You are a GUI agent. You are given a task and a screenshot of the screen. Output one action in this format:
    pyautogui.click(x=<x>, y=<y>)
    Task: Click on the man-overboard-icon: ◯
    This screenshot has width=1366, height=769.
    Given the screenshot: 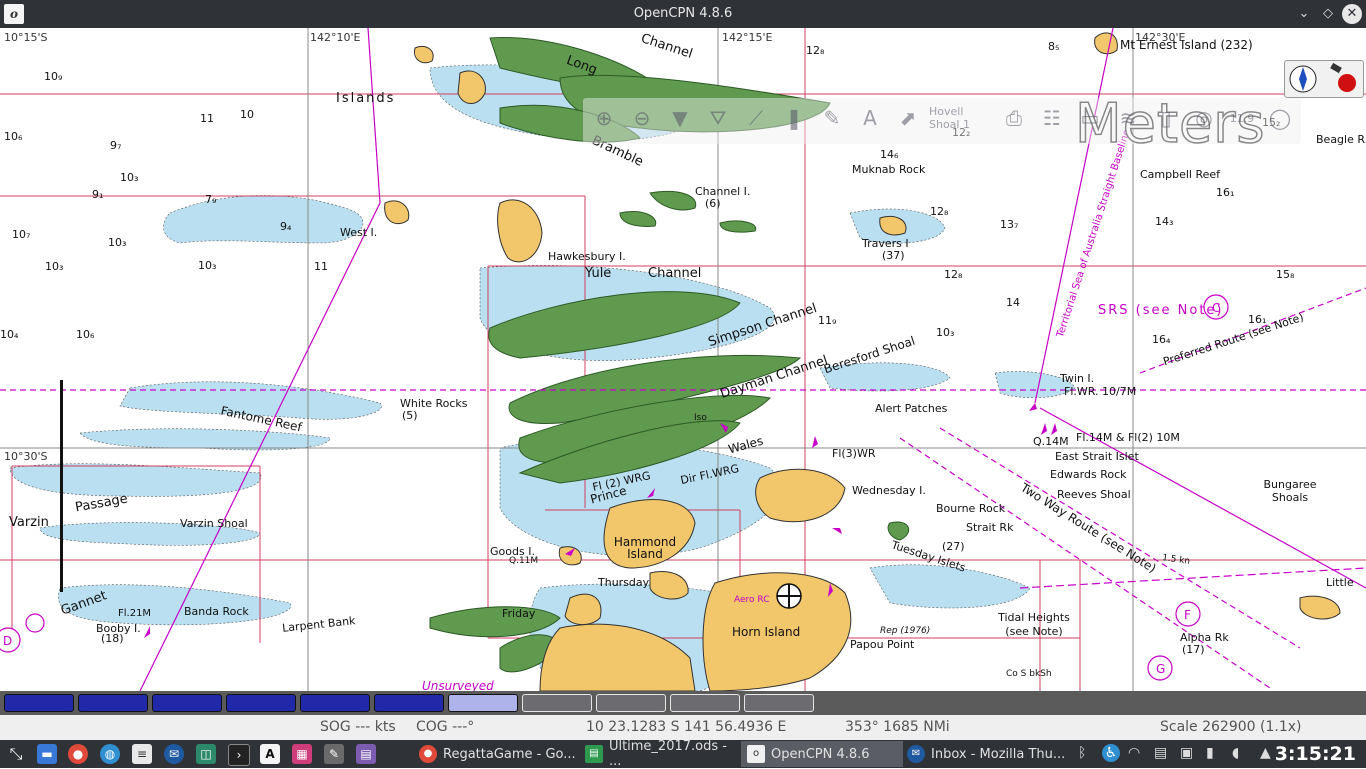 What is the action you would take?
    pyautogui.click(x=1280, y=118)
    